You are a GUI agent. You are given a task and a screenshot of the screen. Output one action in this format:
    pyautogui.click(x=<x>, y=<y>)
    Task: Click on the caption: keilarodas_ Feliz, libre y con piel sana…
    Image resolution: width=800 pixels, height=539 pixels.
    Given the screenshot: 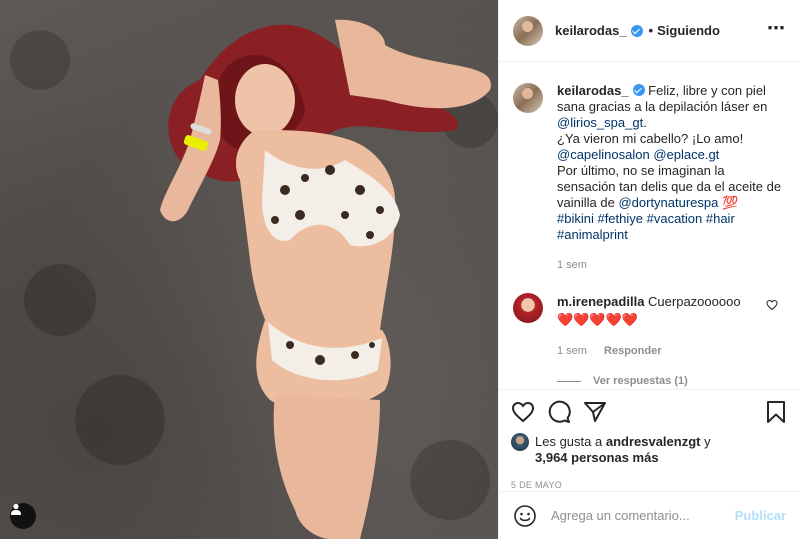 What is the action you would take?
    pyautogui.click(x=649, y=163)
    